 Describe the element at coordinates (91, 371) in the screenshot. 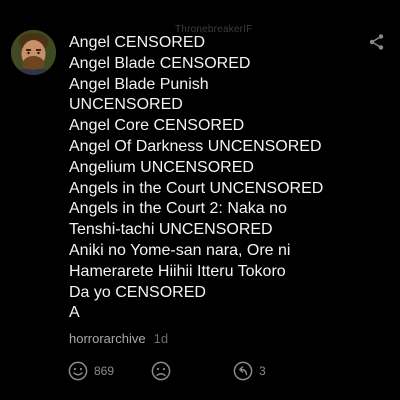

I see `like-button: 869` at that location.